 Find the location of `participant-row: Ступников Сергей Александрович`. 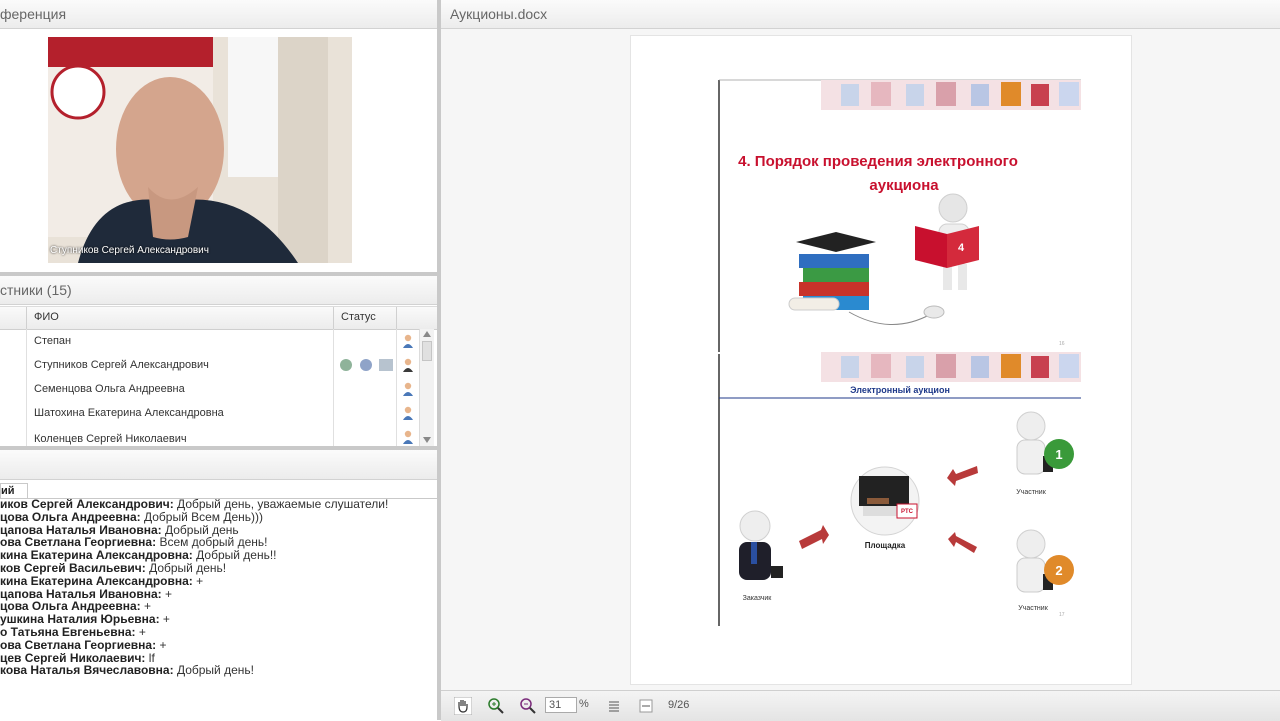

participant-row: Ступников Сергей Александрович is located at coordinates (198, 365).